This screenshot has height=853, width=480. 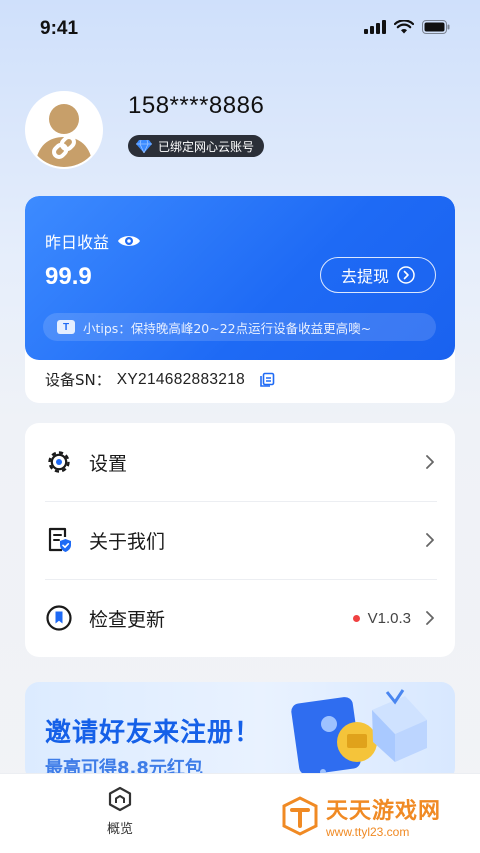 What do you see at coordinates (59, 28) in the screenshot?
I see `status-time: 9:41` at bounding box center [59, 28].